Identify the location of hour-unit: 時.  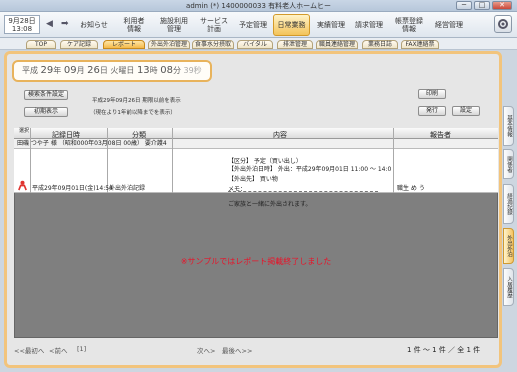
(153, 70).